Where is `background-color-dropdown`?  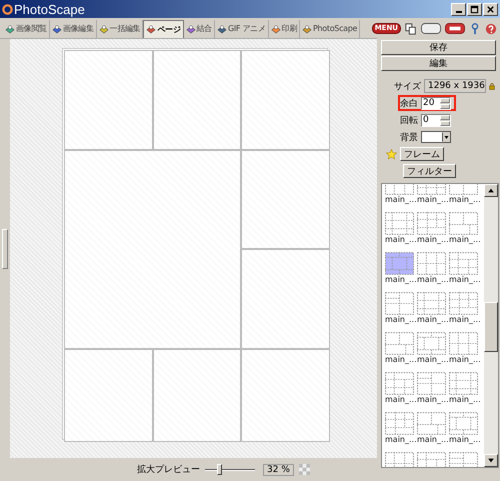 background-color-dropdown is located at coordinates (436, 137).